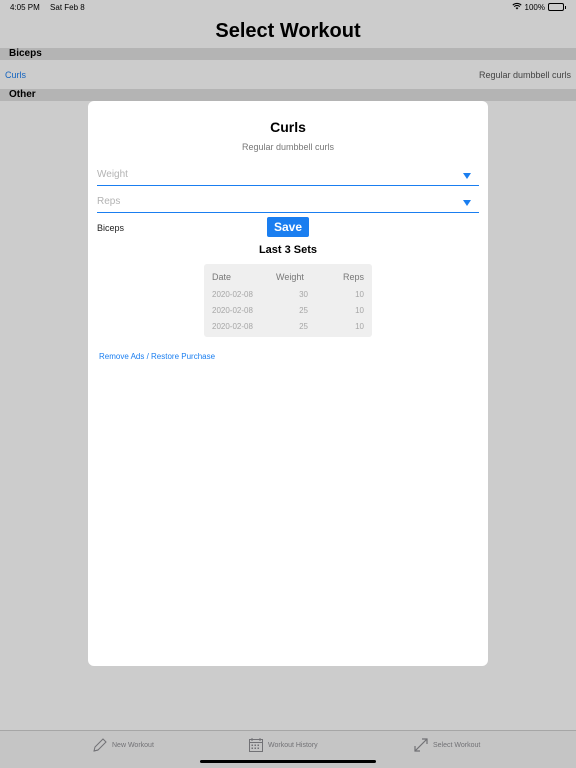  I want to click on reps-field: Reps, so click(288, 203).